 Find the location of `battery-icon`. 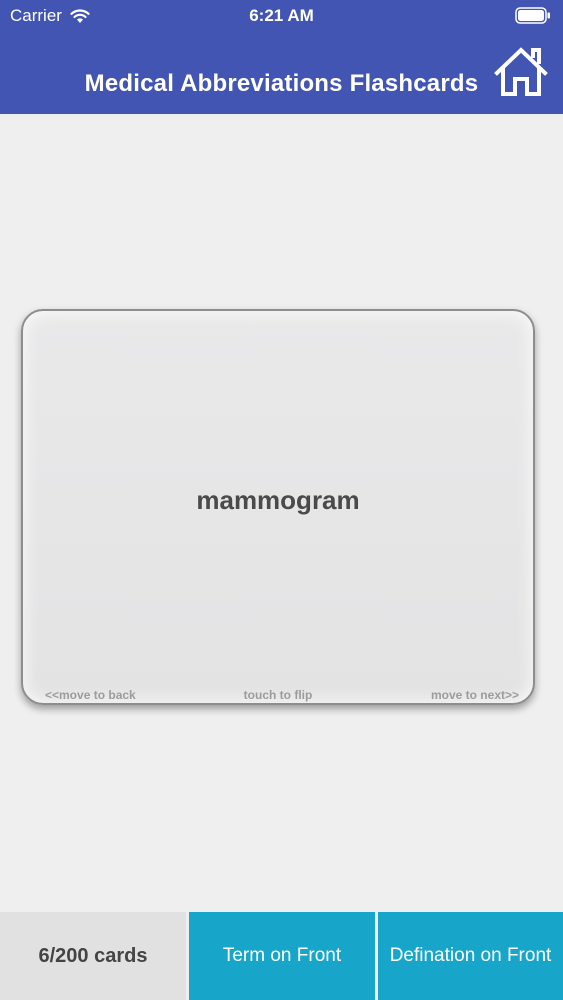

battery-icon is located at coordinates (532, 15).